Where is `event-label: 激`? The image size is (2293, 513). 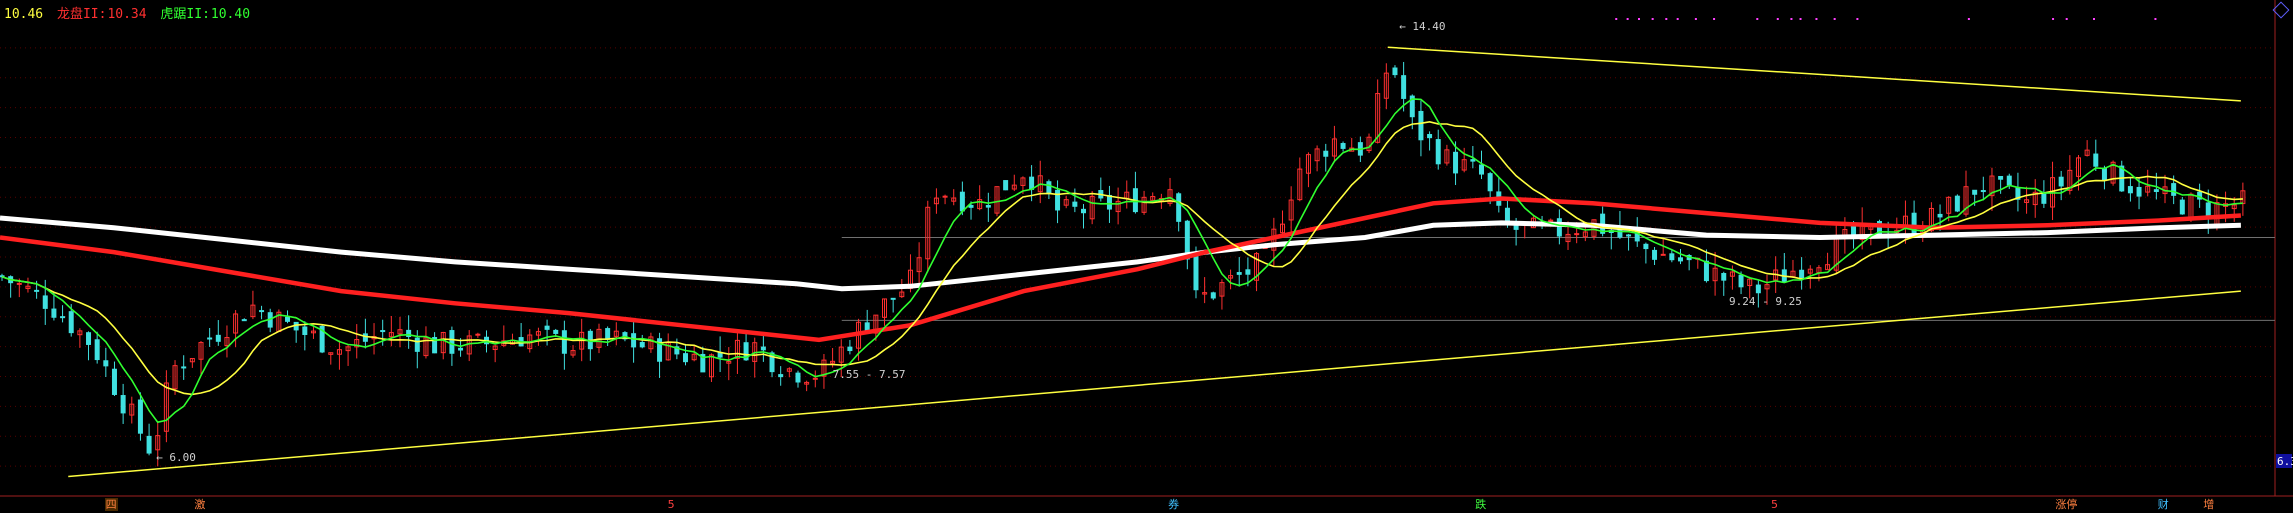 event-label: 激 is located at coordinates (200, 504).